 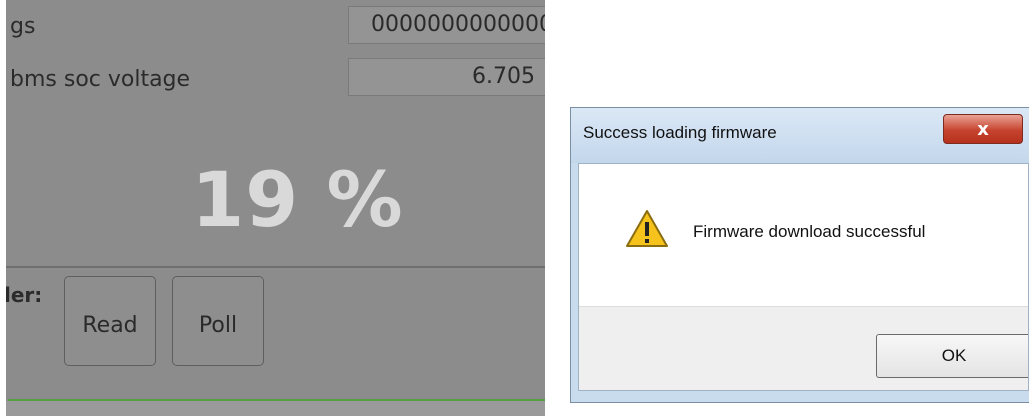 I want to click on close-button: x, so click(x=983, y=129).